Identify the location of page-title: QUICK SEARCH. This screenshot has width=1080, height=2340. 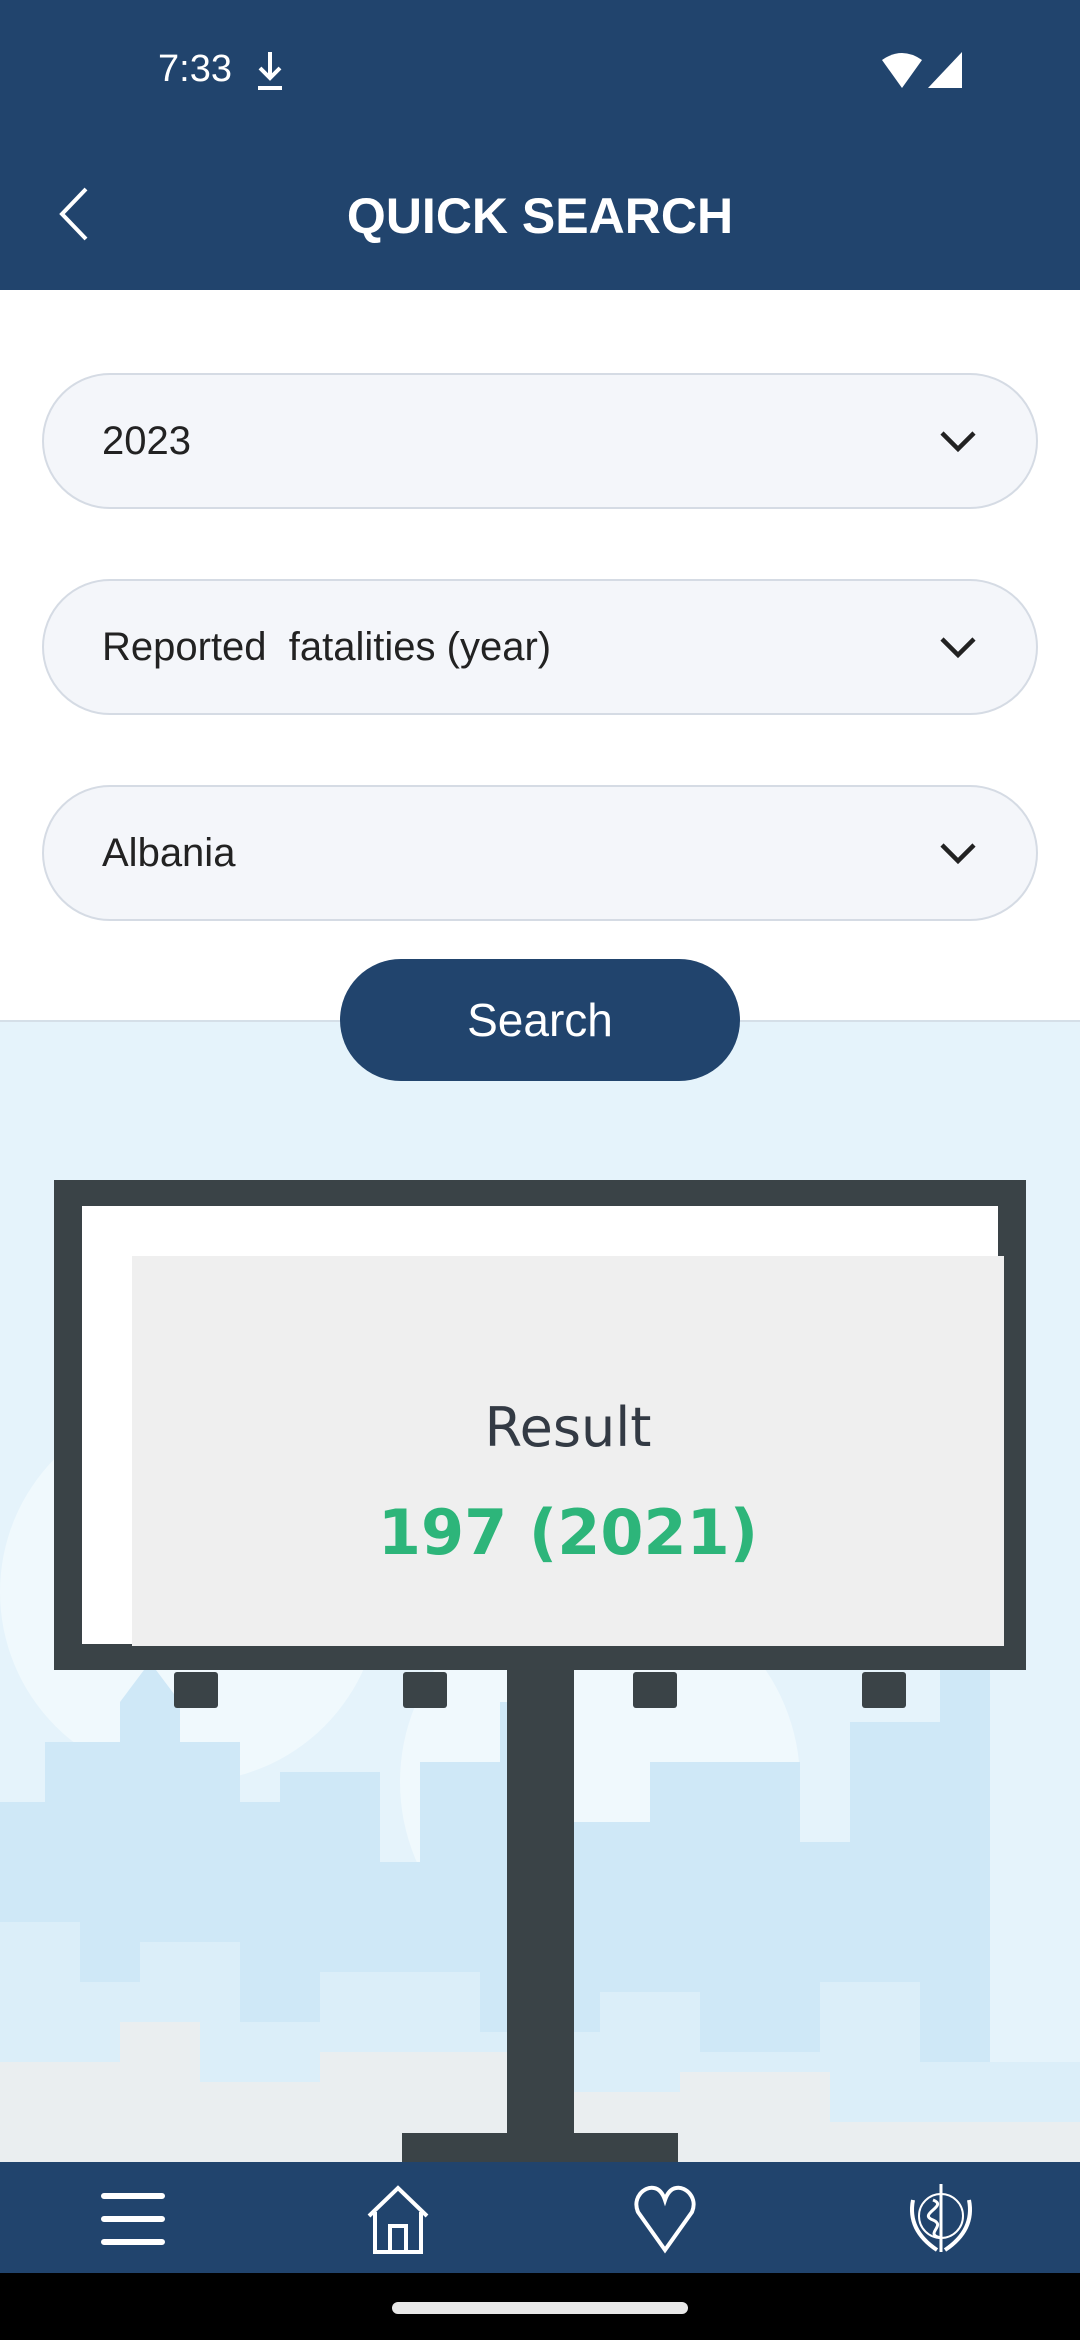
(540, 216).